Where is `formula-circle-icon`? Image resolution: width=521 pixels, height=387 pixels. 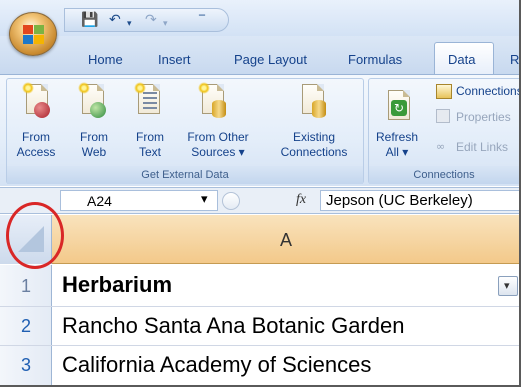 formula-circle-icon is located at coordinates (231, 201).